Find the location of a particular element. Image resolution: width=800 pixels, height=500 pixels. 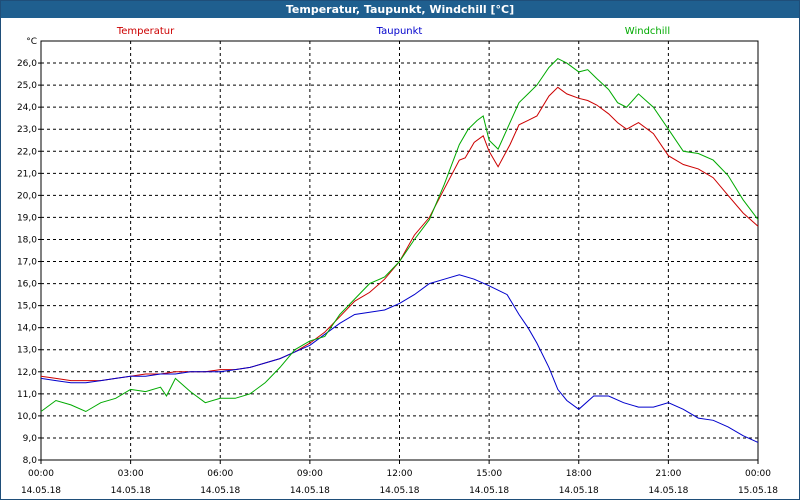

y-tick-label: 10,0 is located at coordinates (27, 417).